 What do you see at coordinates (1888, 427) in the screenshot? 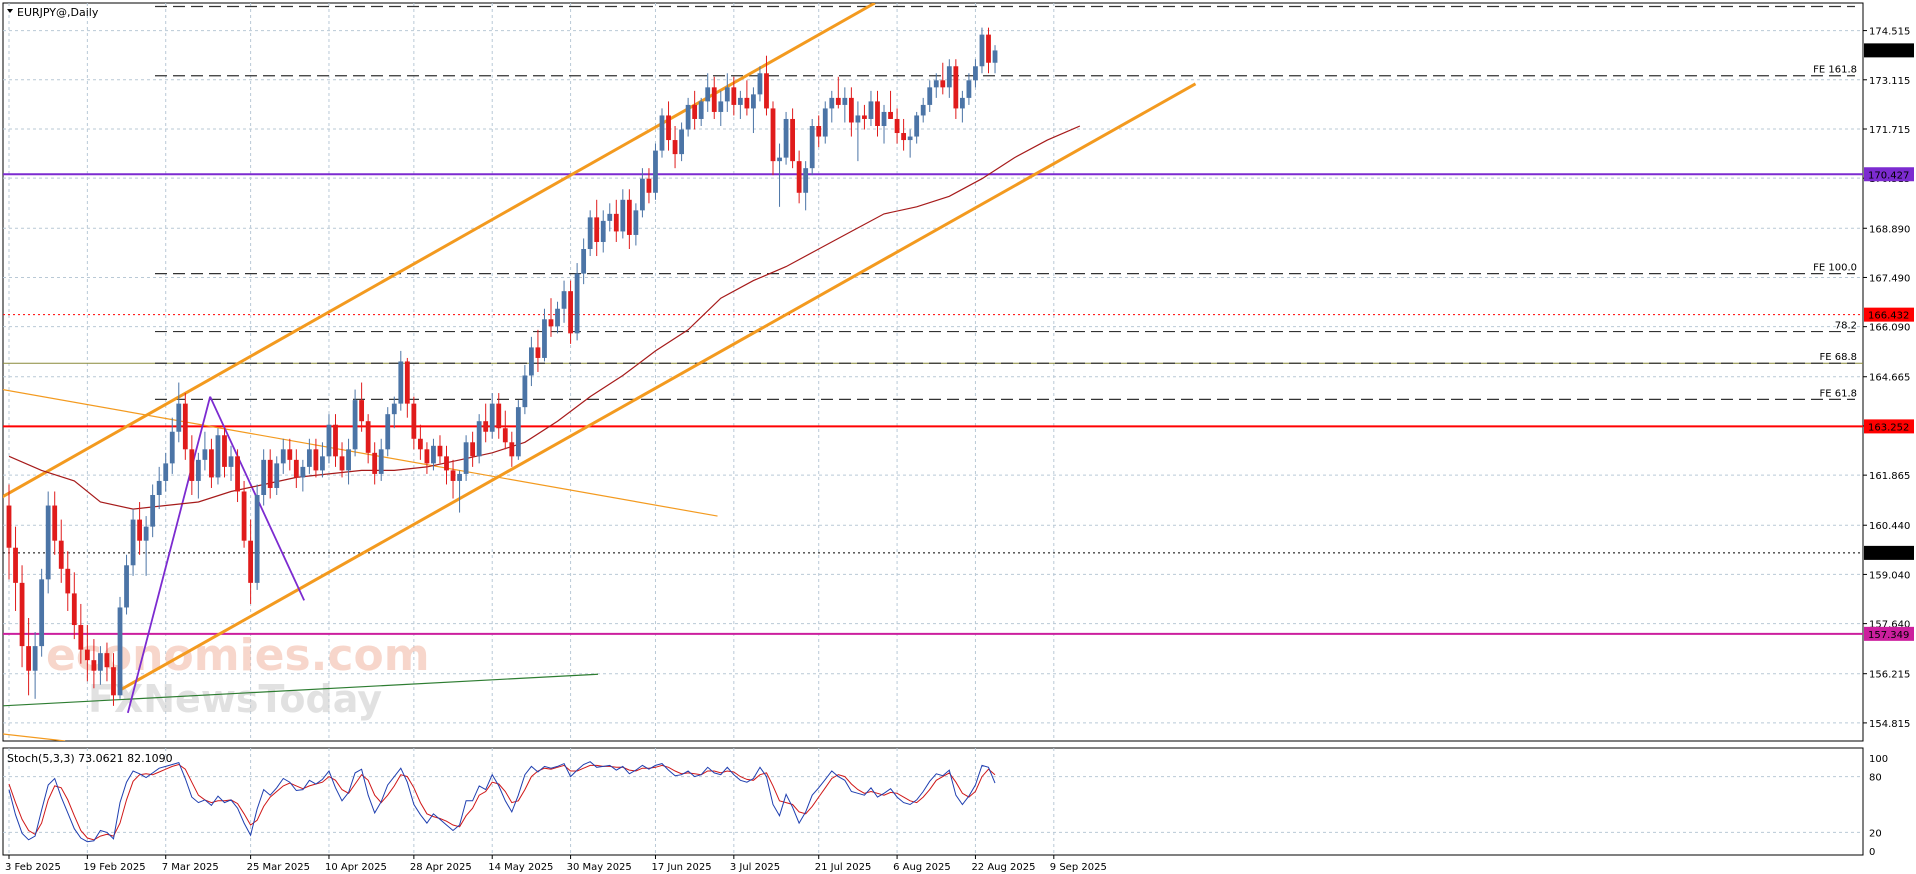
I see `price-level-badge-label: 163.252` at bounding box center [1888, 427].